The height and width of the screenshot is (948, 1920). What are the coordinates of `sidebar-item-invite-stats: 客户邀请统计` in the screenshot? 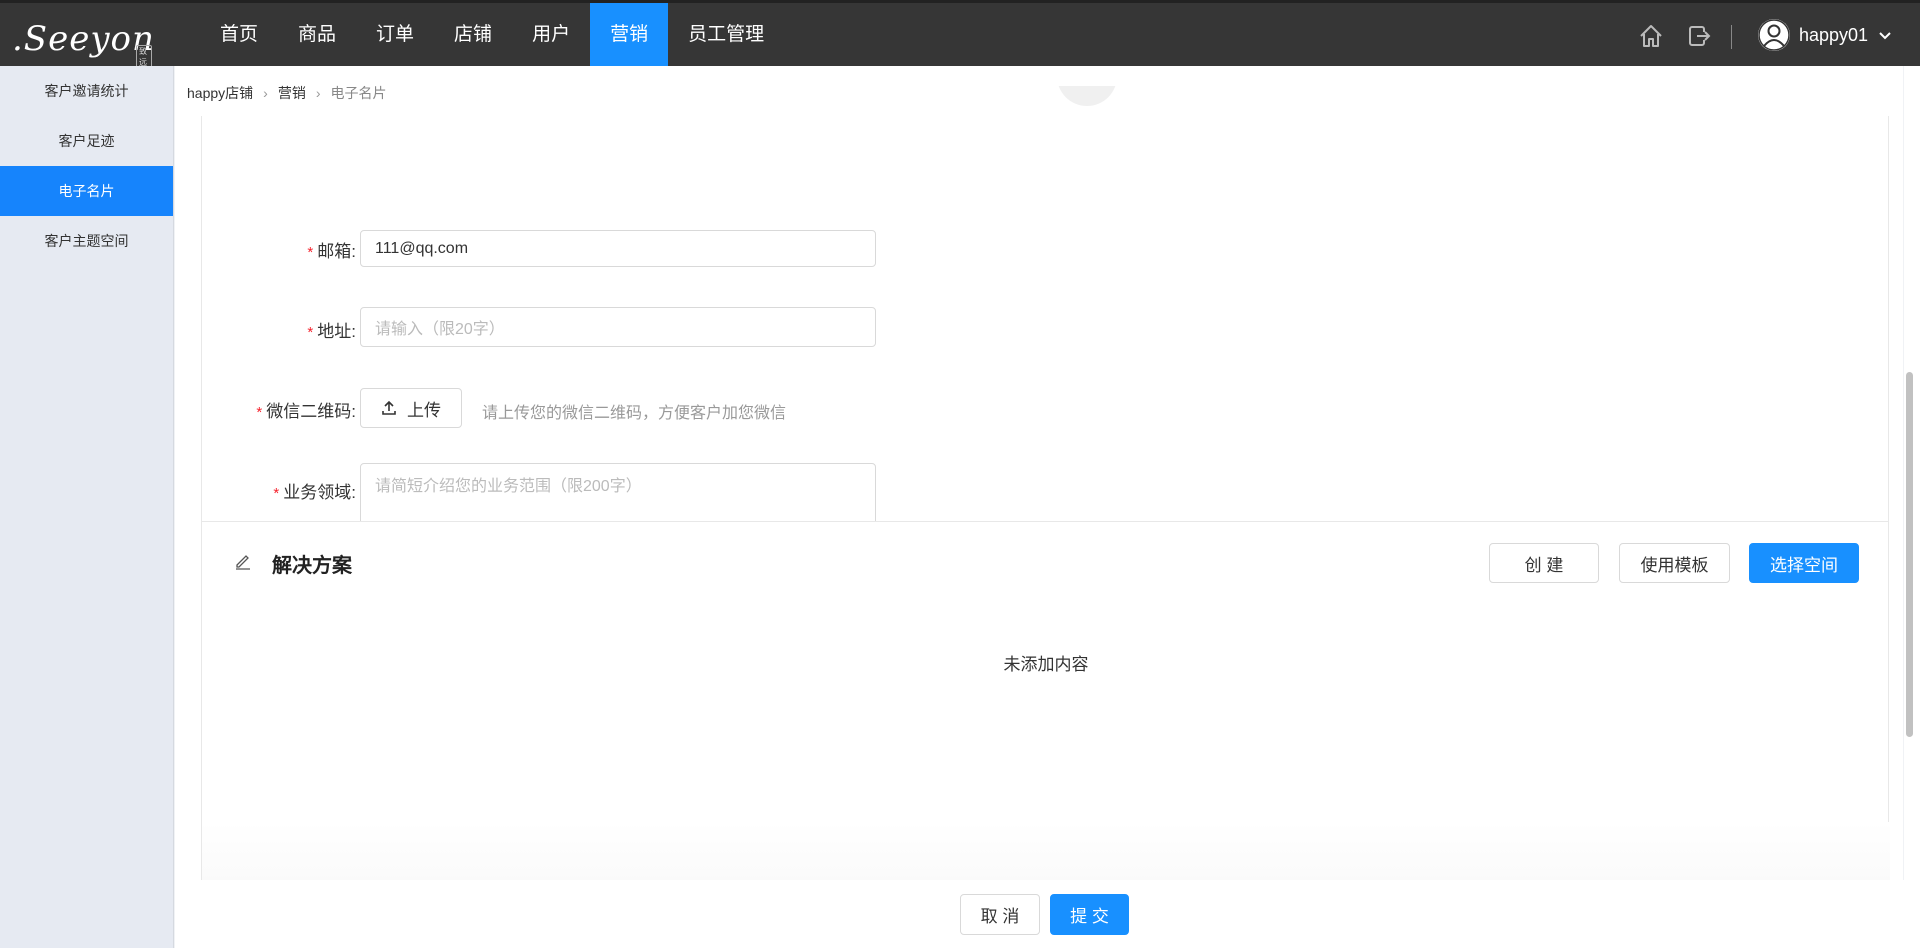 It's located at (86, 91).